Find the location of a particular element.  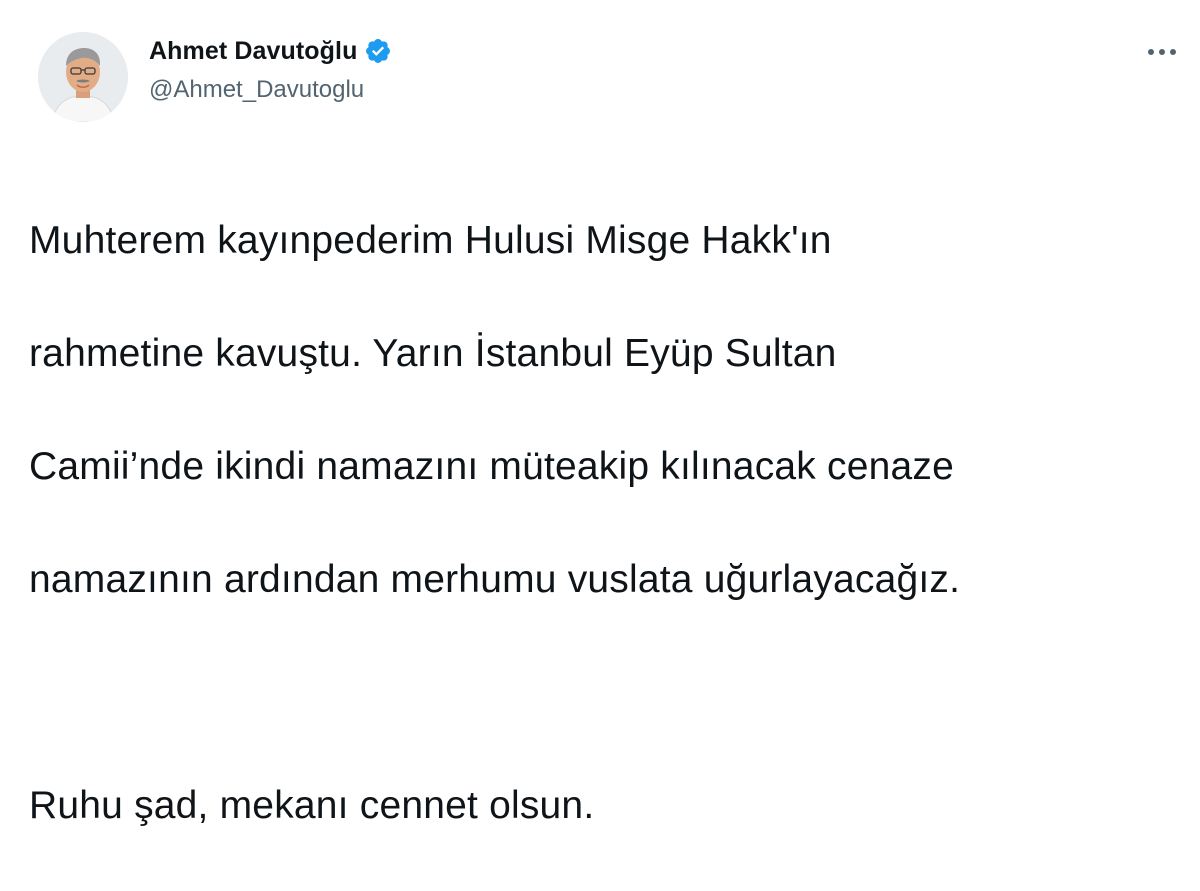

more-horizontal-icon is located at coordinates (1162, 52).